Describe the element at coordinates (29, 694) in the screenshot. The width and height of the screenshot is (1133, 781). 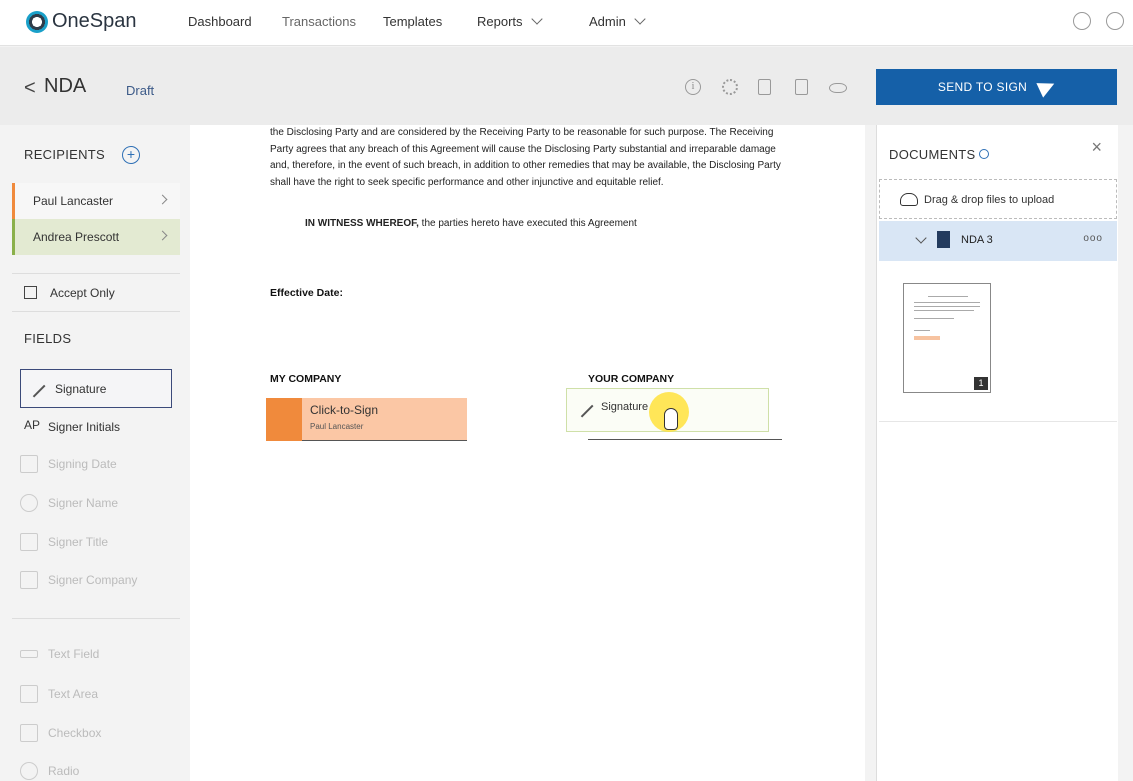
I see `text-area-icon` at that location.